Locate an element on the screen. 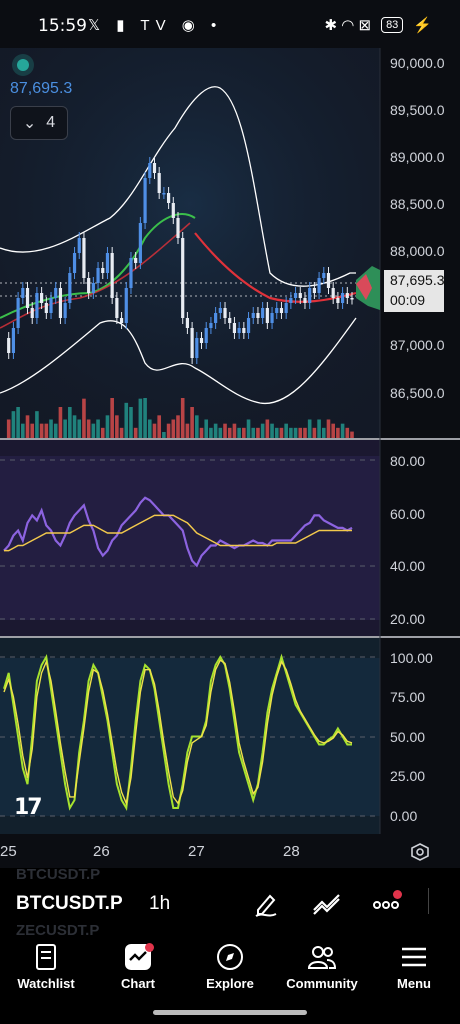  nav-watchlist: Watchlist is located at coordinates (46, 966).